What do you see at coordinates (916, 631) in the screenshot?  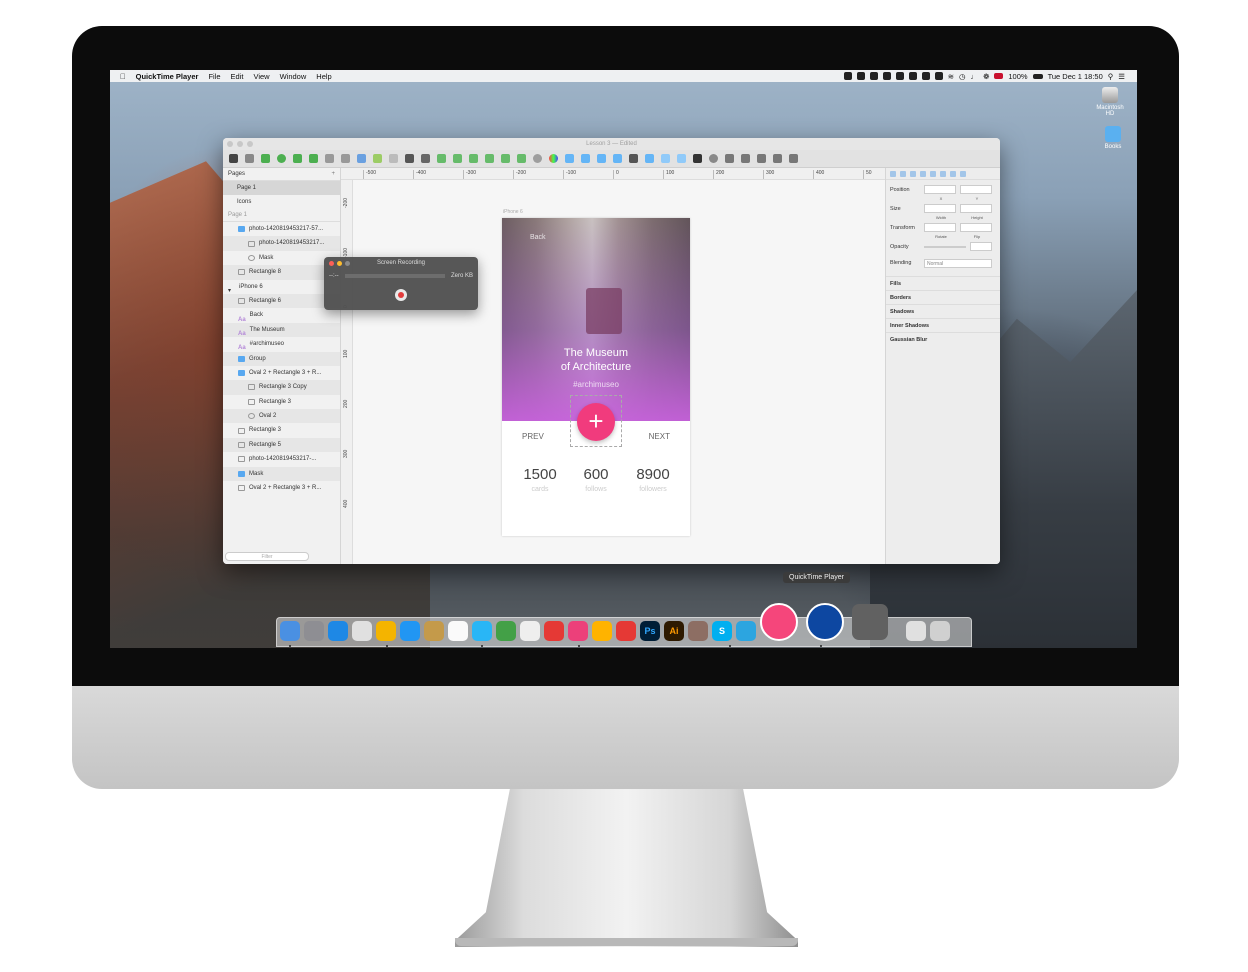 I see `downloads-icon` at bounding box center [916, 631].